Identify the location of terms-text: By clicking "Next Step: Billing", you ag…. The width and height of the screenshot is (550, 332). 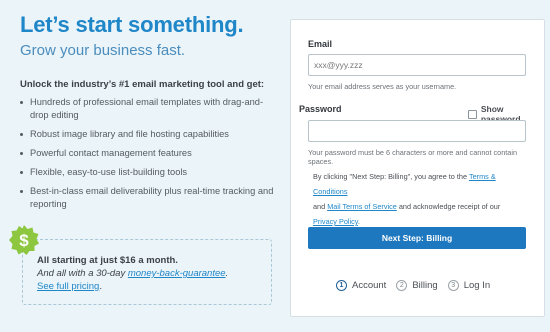
(418, 199).